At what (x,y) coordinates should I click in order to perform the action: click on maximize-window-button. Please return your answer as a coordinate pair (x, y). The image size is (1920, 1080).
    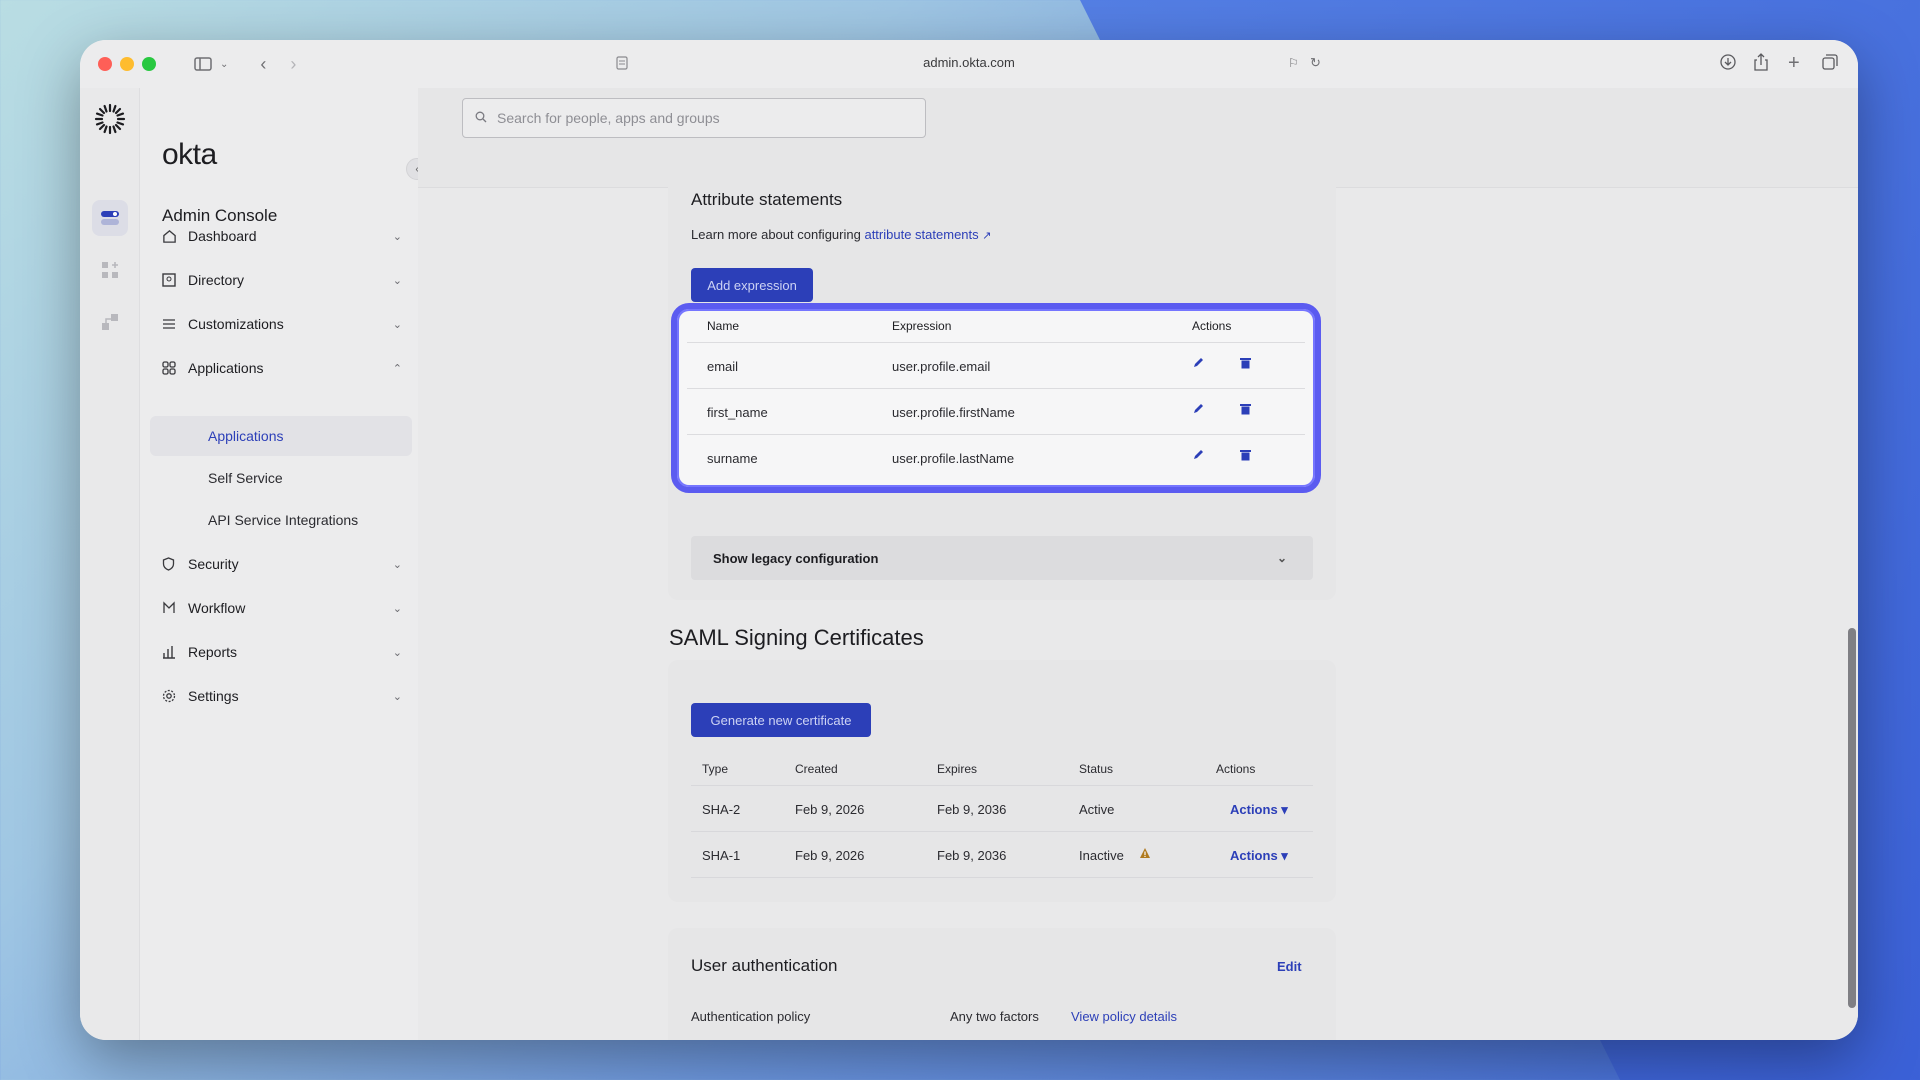
    Looking at the image, I should click on (149, 64).